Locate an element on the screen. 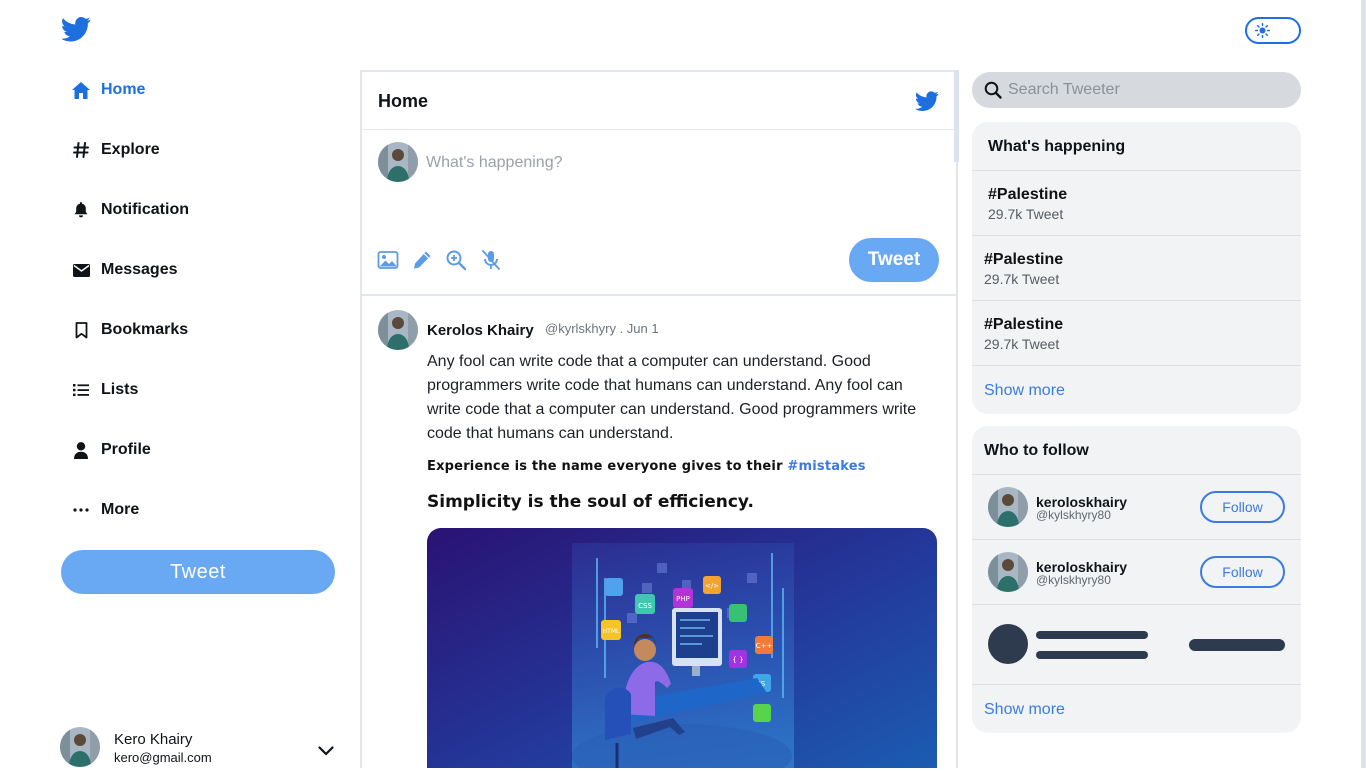  sidebar-item-bookmarks: Bookmarks is located at coordinates (129, 330).